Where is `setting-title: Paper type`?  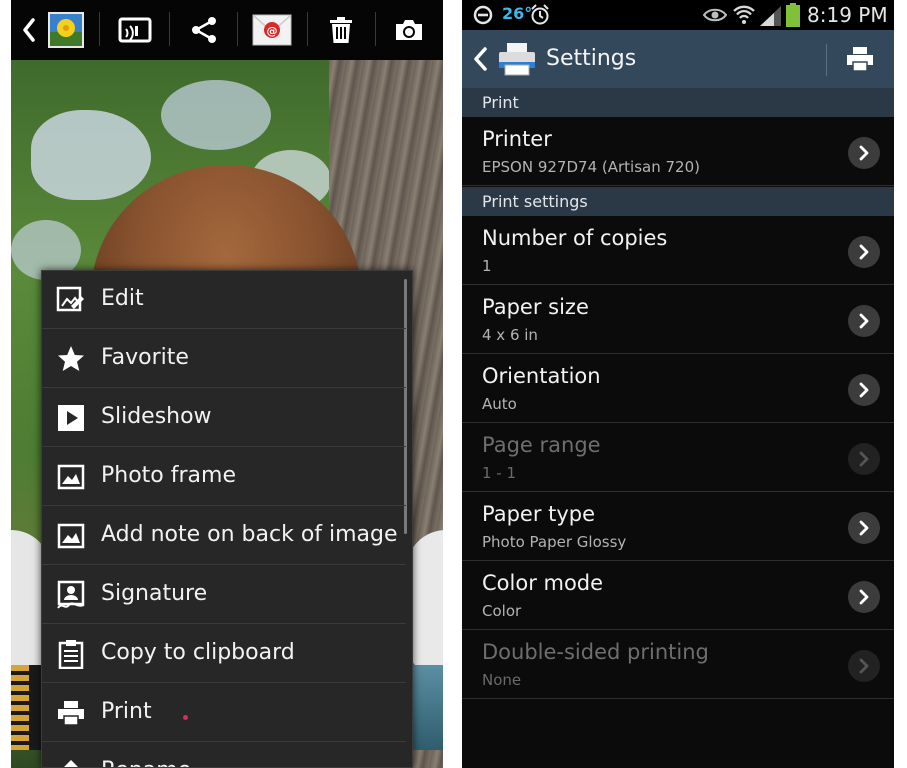 setting-title: Paper type is located at coordinates (539, 514).